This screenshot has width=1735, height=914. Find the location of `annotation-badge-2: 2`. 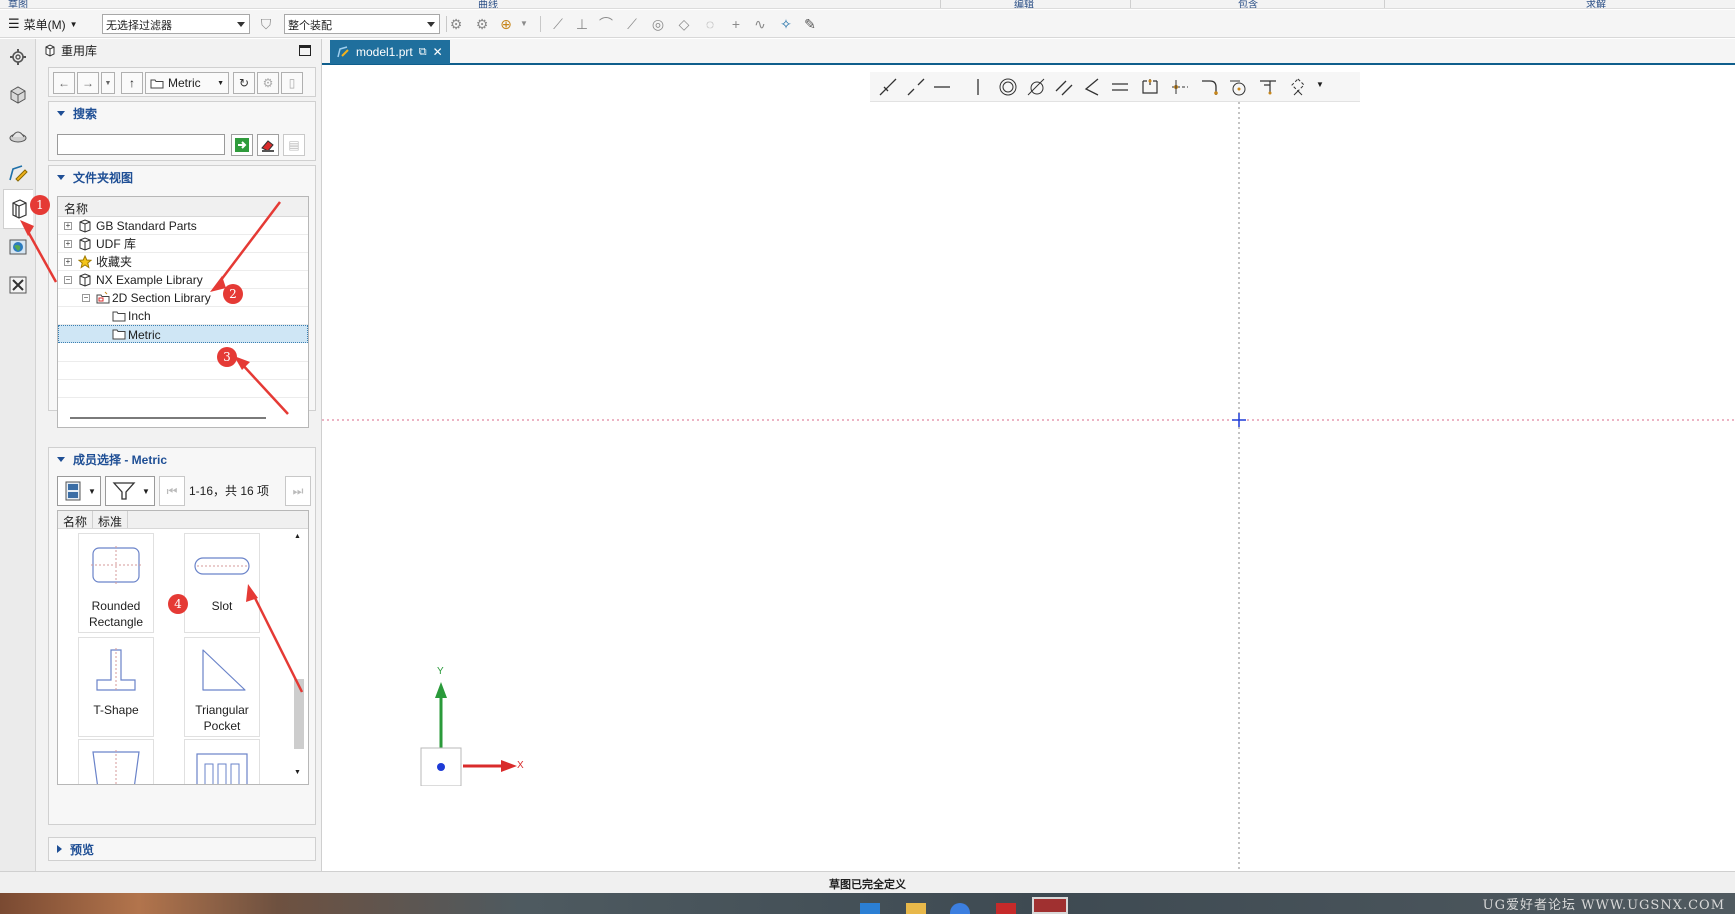

annotation-badge-2: 2 is located at coordinates (233, 294).